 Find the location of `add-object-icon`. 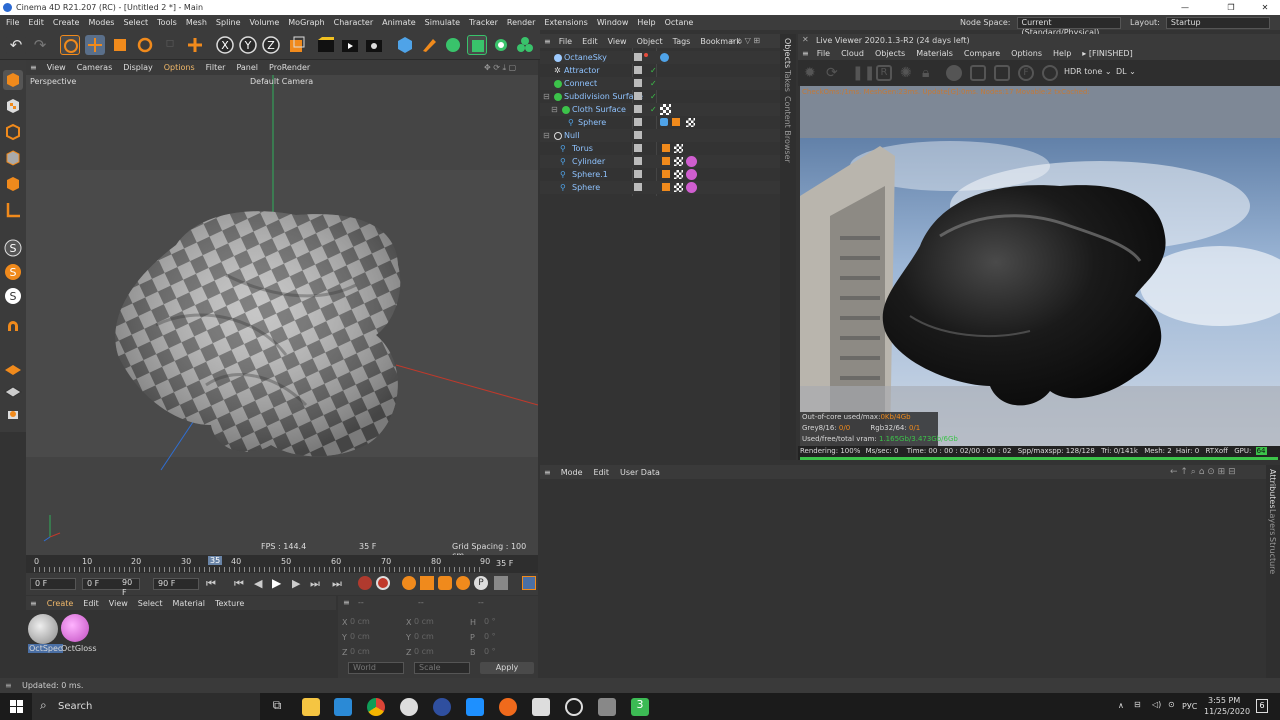

add-object-icon is located at coordinates (195, 45).